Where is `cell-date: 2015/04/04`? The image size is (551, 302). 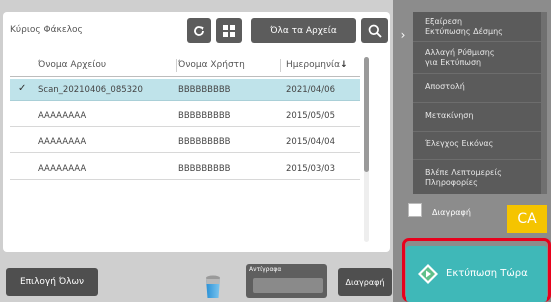
cell-date: 2015/04/04 is located at coordinates (310, 142).